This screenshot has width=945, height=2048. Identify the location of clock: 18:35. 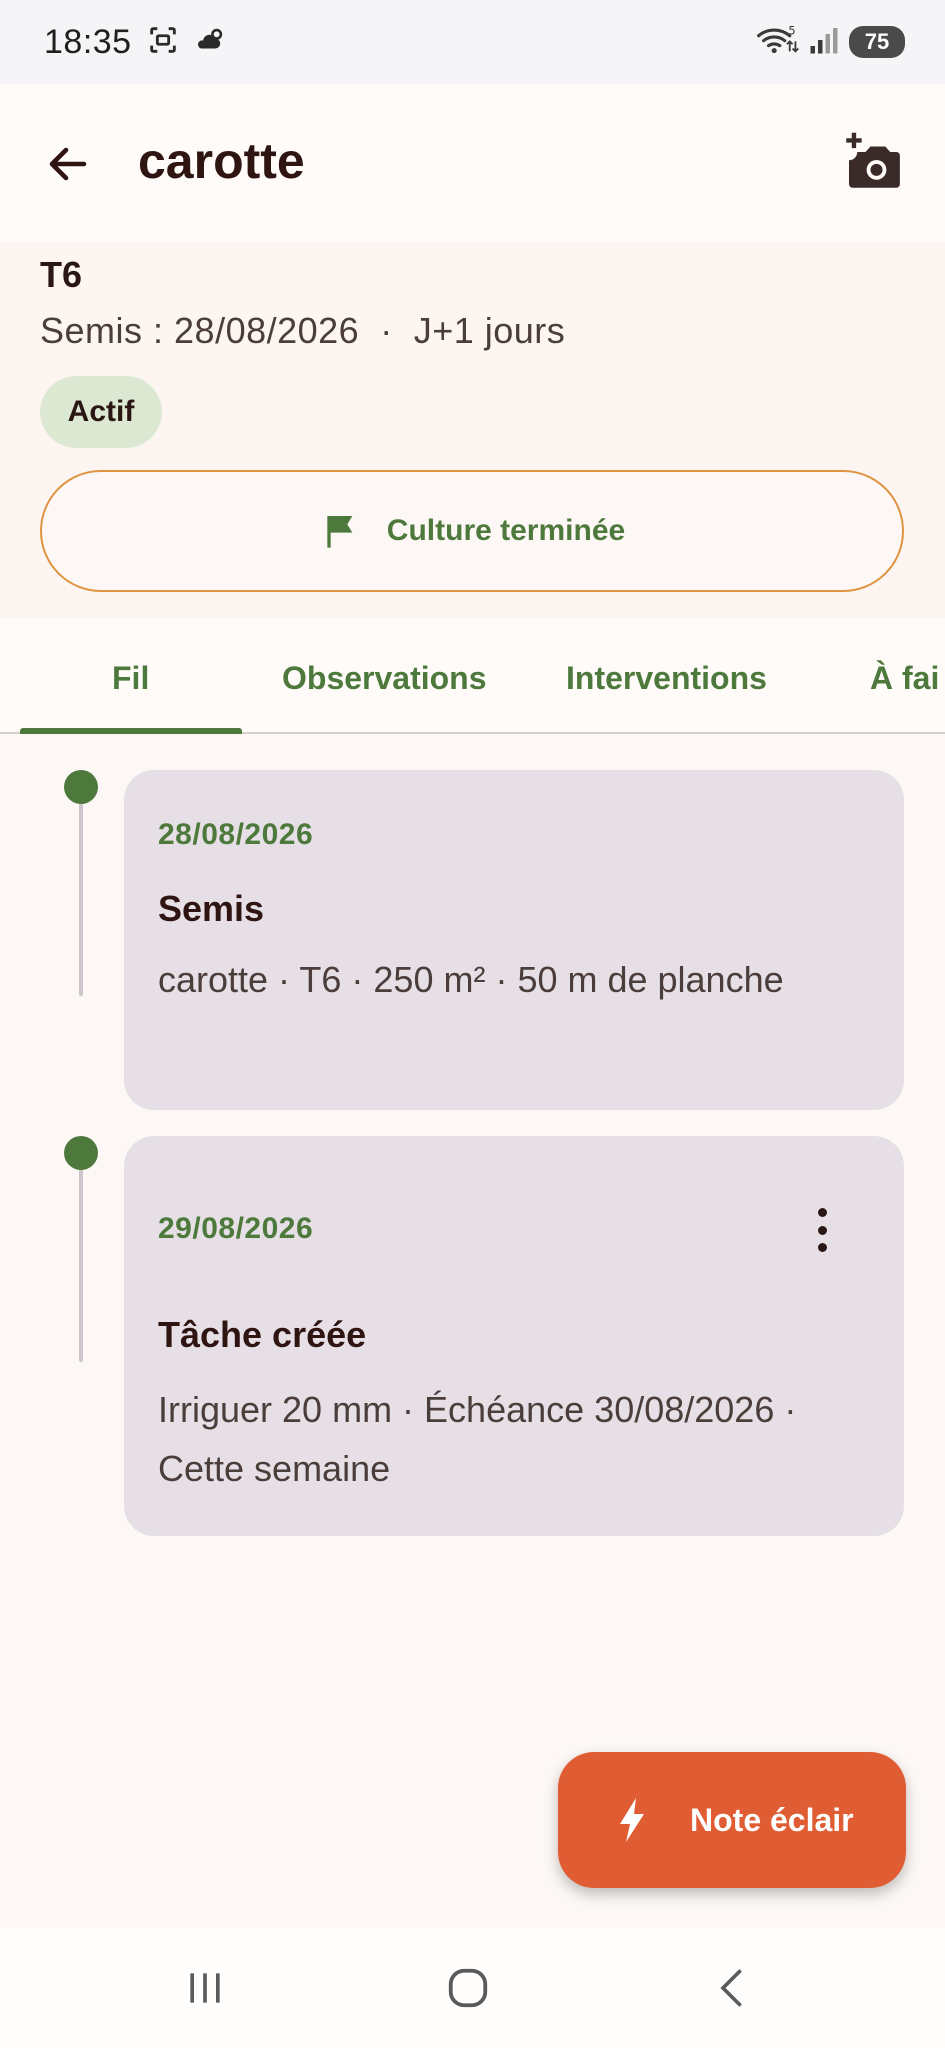
(88, 41).